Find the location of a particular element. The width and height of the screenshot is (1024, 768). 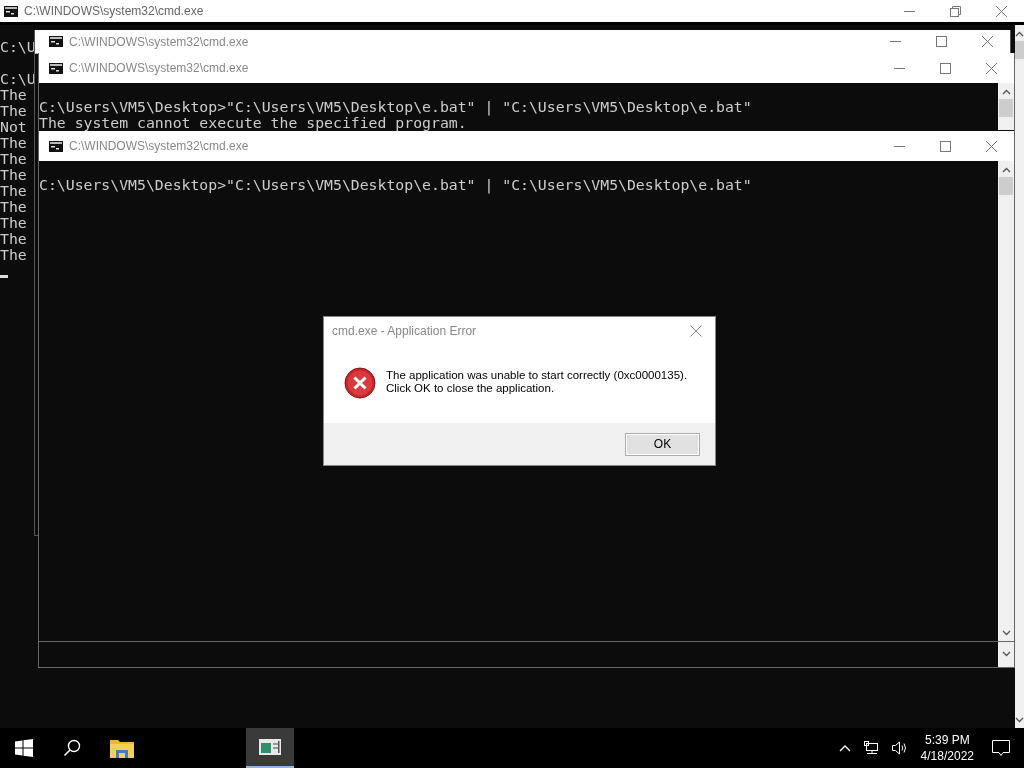

clock-date: 4/18/2022 is located at coordinates (947, 756).